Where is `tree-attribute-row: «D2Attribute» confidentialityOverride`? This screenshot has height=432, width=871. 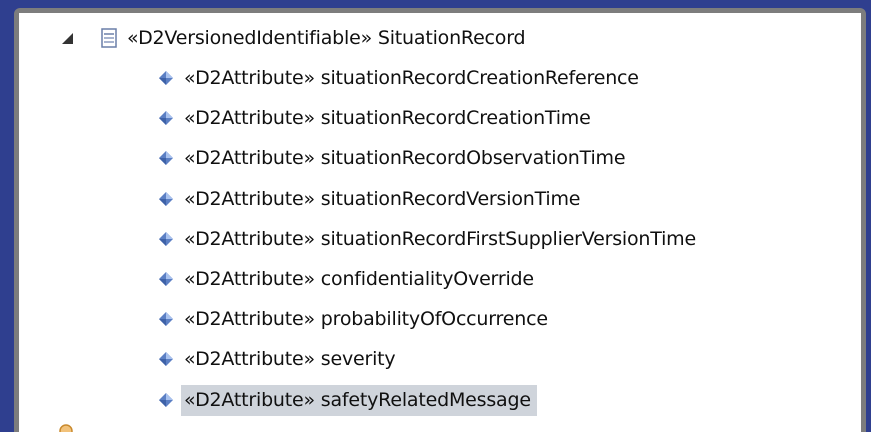
tree-attribute-row: «D2Attribute» confidentialityOverride is located at coordinates (346, 279).